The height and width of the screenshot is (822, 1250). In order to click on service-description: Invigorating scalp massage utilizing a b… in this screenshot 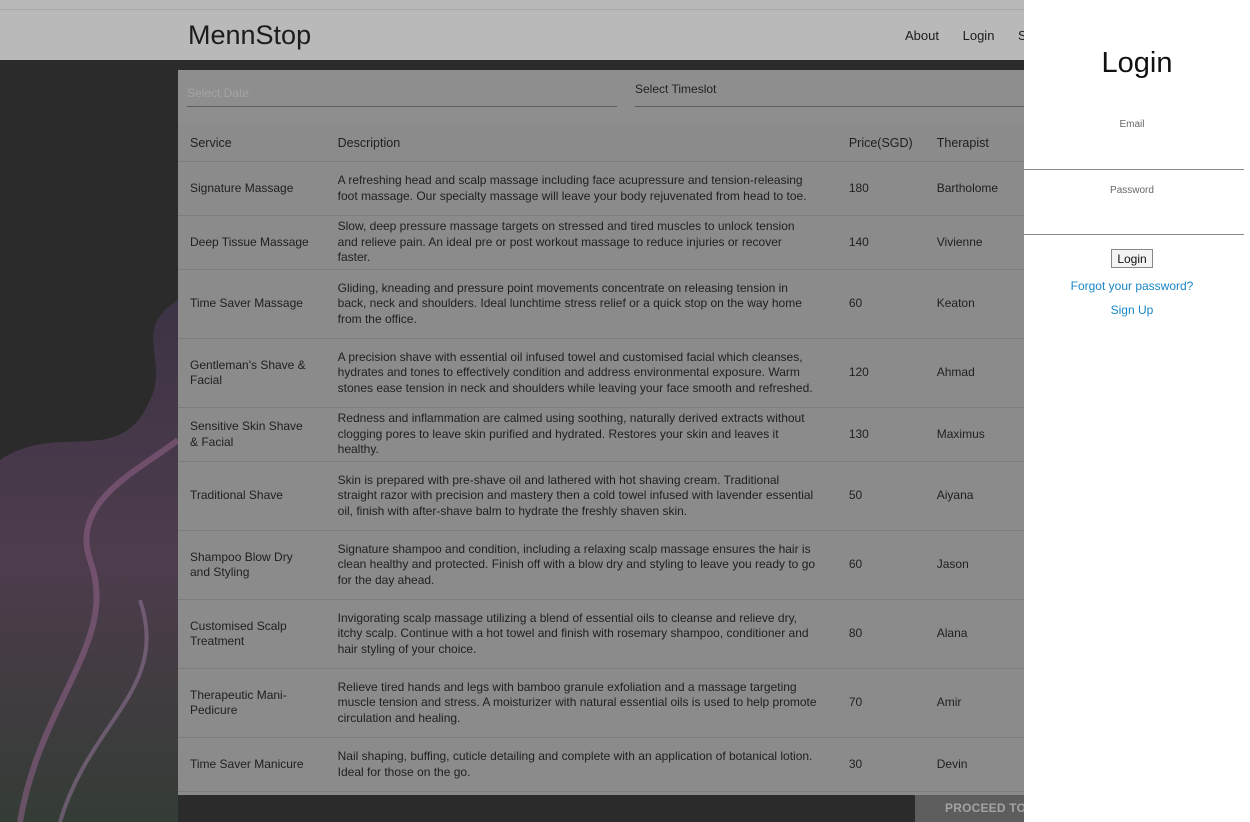, I will do `click(577, 634)`.